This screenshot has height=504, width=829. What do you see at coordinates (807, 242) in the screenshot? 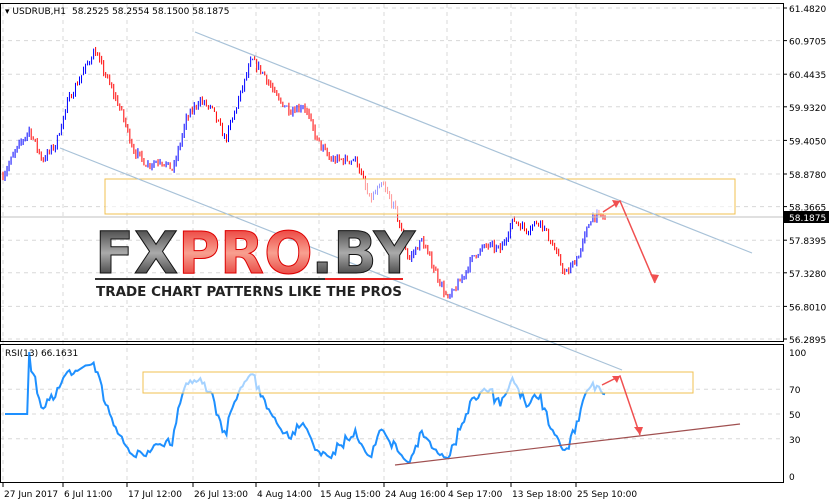
I see `price-tick-label: 57.8395` at bounding box center [807, 242].